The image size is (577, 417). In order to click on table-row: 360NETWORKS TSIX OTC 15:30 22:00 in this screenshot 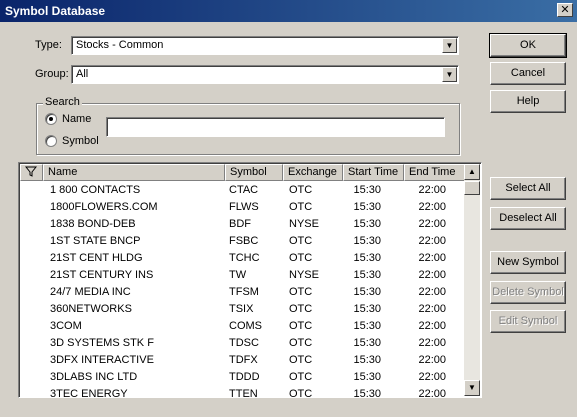, I will do `click(243, 309)`.